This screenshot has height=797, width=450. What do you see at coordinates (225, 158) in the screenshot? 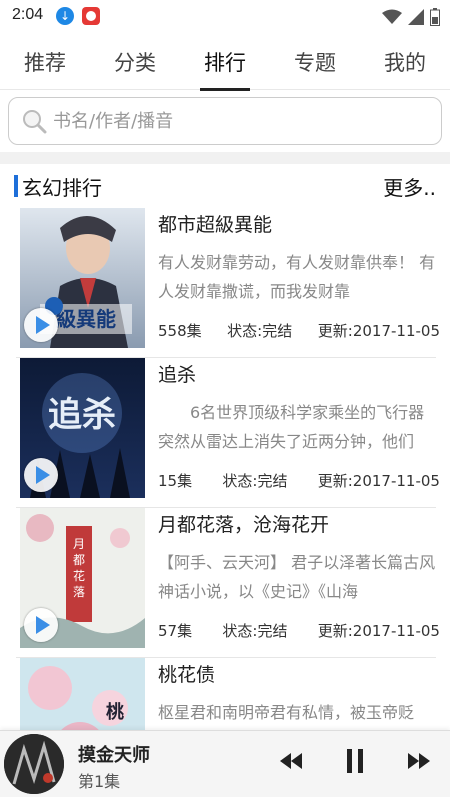
I see `section-divider` at bounding box center [225, 158].